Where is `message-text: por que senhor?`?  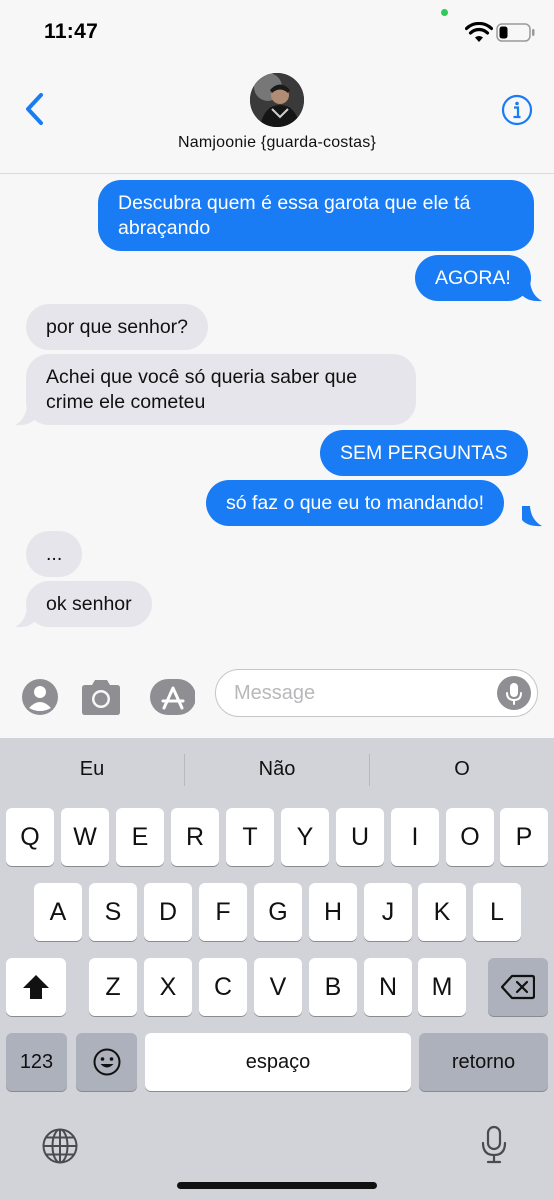 message-text: por que senhor? is located at coordinates (117, 327).